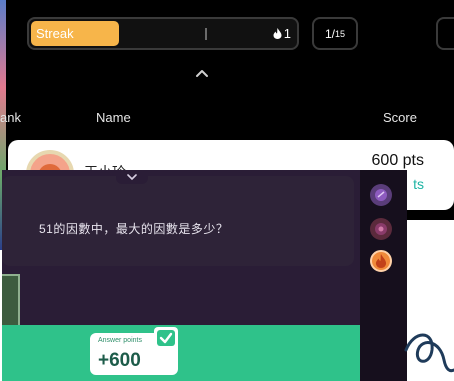 The height and width of the screenshot is (381, 454). What do you see at coordinates (134, 229) in the screenshot?
I see `question-text: 51的因數中，最大的因數是多少？` at bounding box center [134, 229].